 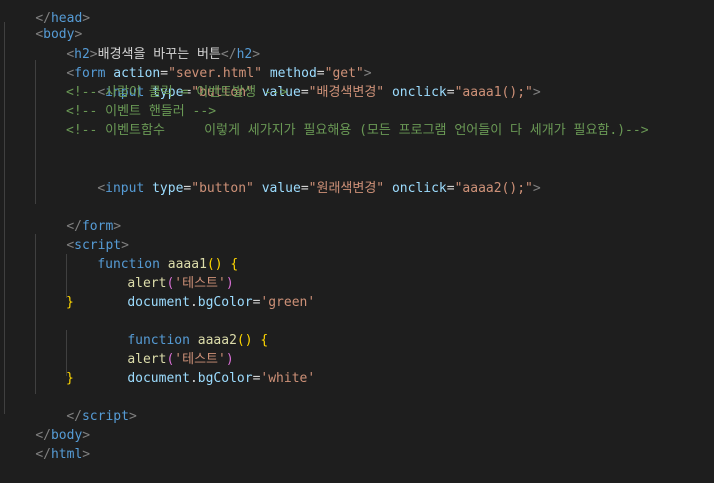 I want to click on indent-guide, so click(x=4, y=218).